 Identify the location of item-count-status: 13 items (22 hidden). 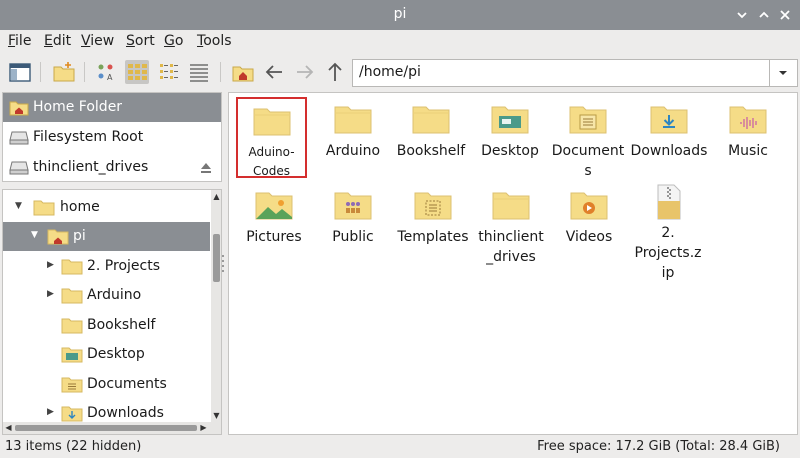
(73, 446).